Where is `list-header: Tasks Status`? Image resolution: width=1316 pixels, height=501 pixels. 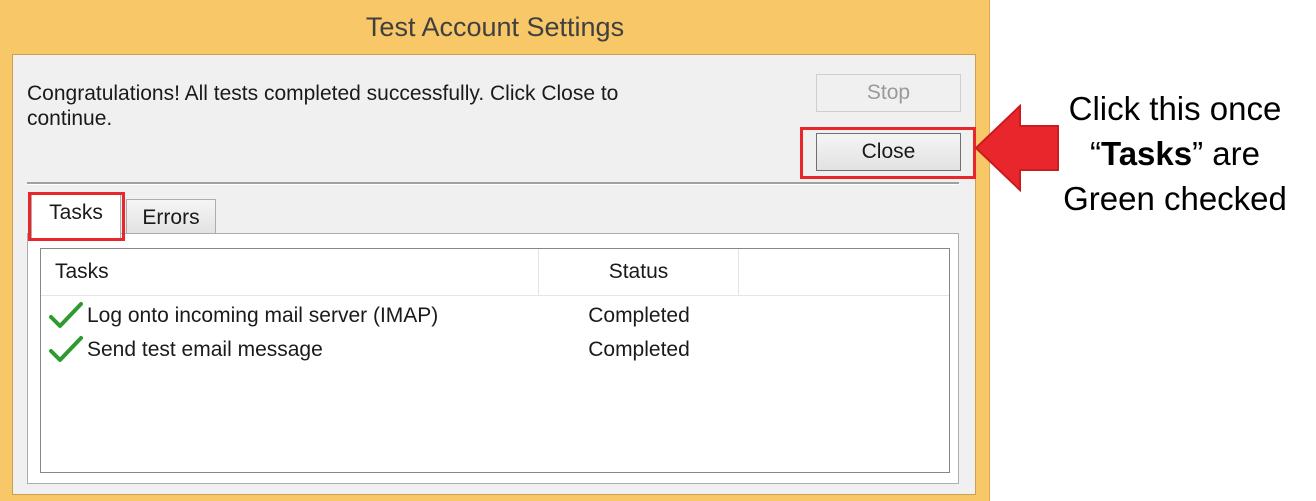
list-header: Tasks Status is located at coordinates (495, 273).